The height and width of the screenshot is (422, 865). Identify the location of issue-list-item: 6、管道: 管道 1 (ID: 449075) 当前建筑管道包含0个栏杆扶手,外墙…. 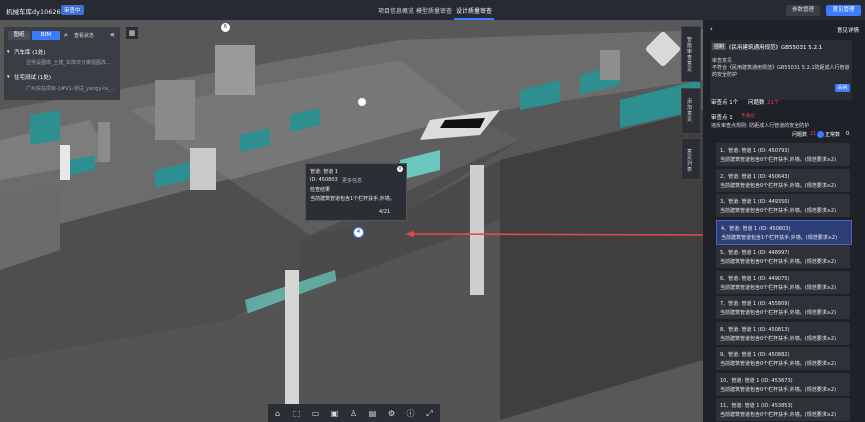
(783, 282).